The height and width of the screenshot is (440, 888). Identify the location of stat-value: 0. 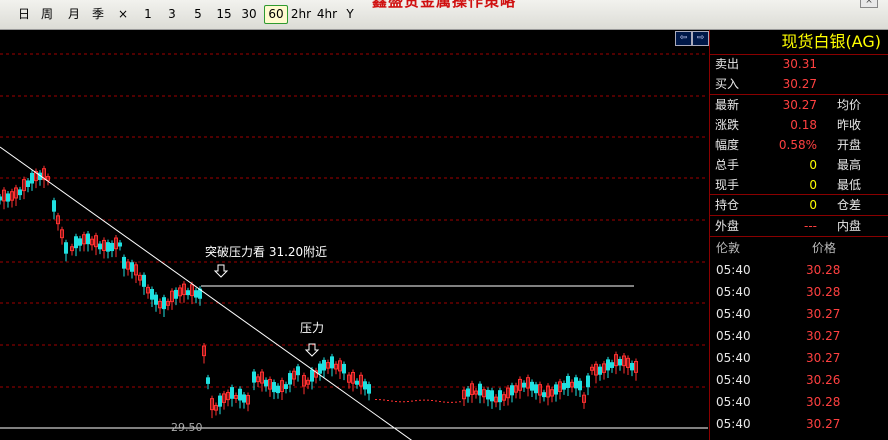
(813, 185).